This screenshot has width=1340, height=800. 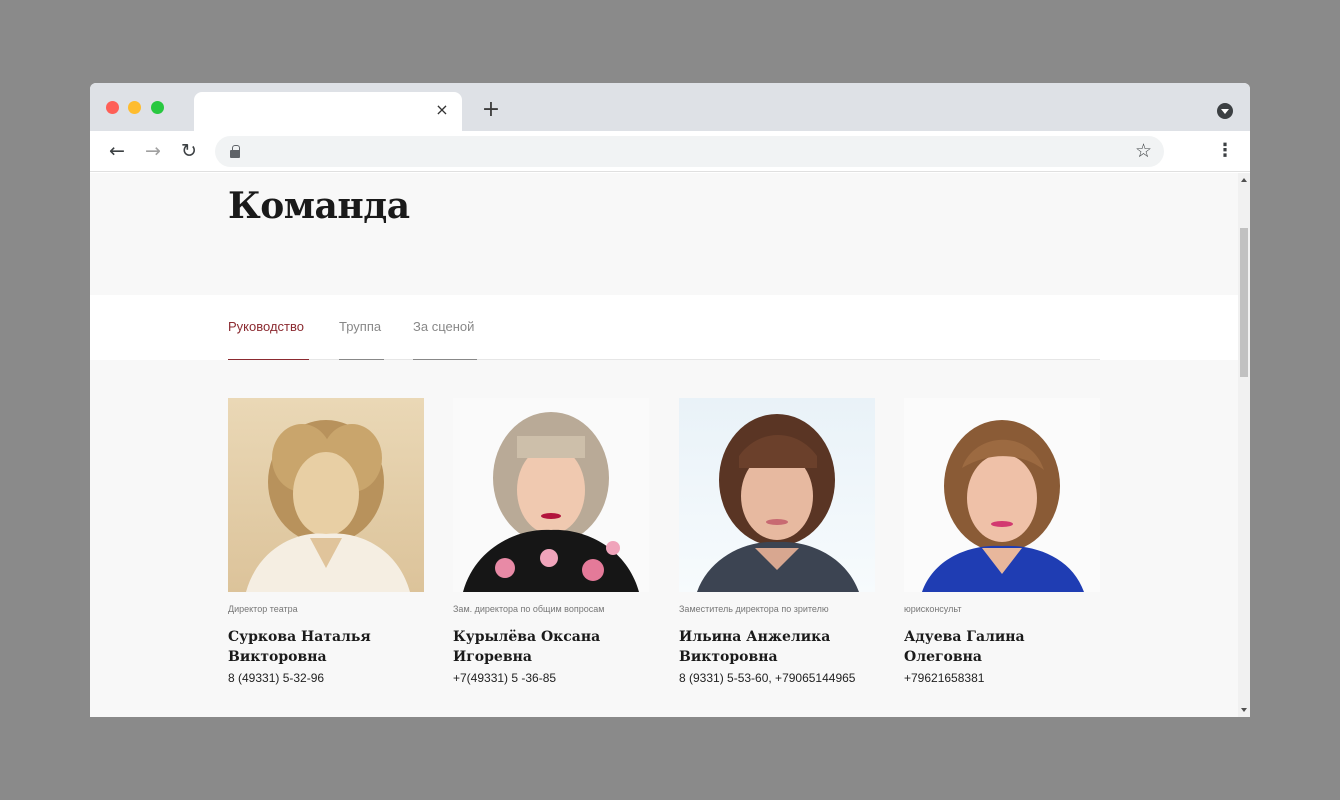 I want to click on reload-icon: ↻, so click(x=189, y=151).